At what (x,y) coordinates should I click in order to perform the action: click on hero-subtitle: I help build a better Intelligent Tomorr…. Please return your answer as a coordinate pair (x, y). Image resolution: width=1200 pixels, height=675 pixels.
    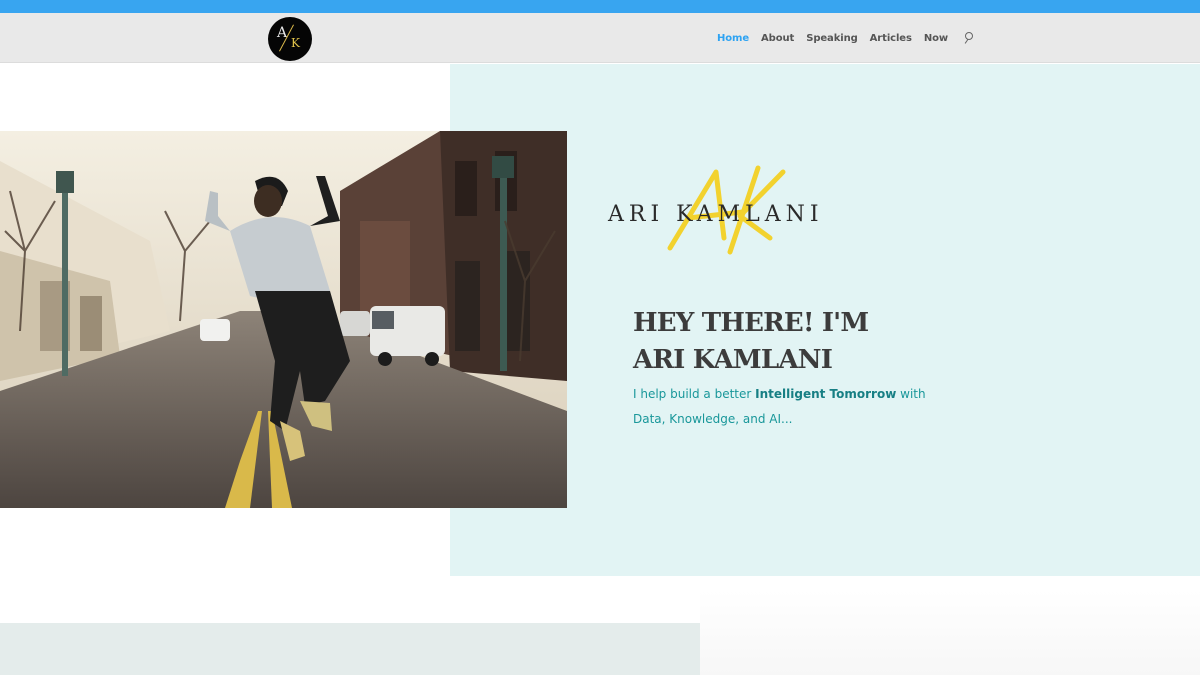
    Looking at the image, I should click on (783, 407).